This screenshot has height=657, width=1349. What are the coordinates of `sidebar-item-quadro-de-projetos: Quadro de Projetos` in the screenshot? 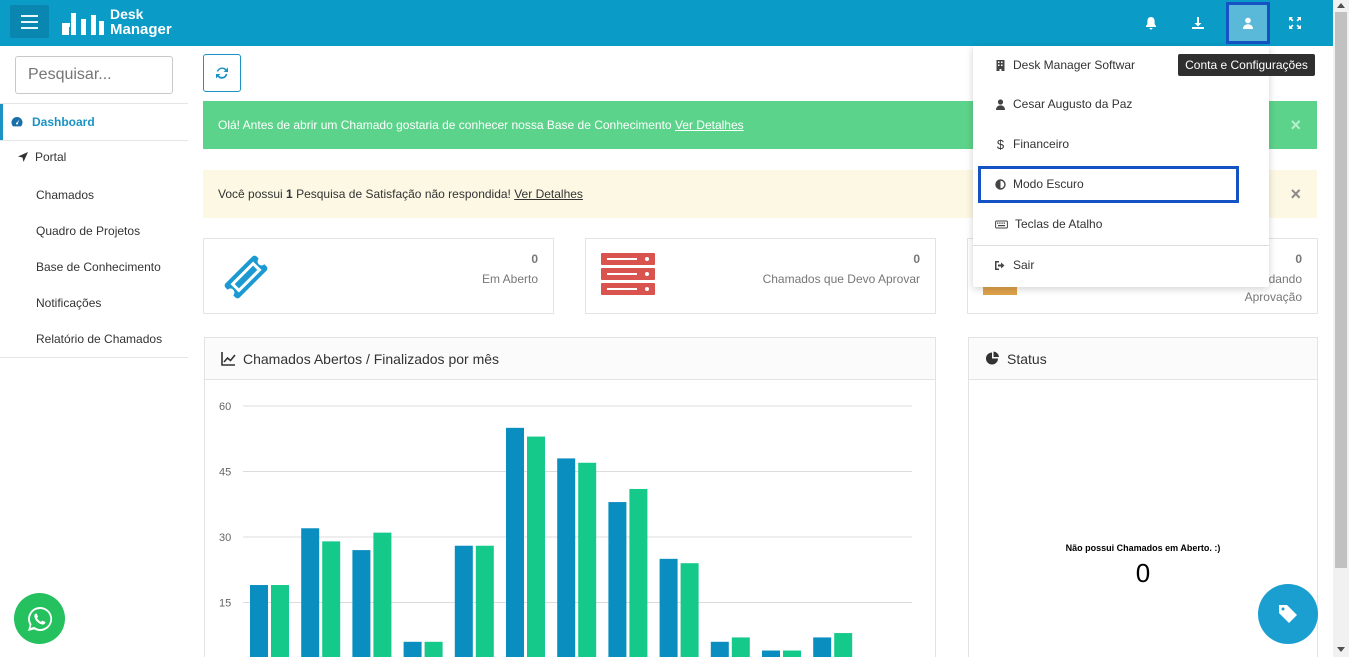 It's located at (88, 231).